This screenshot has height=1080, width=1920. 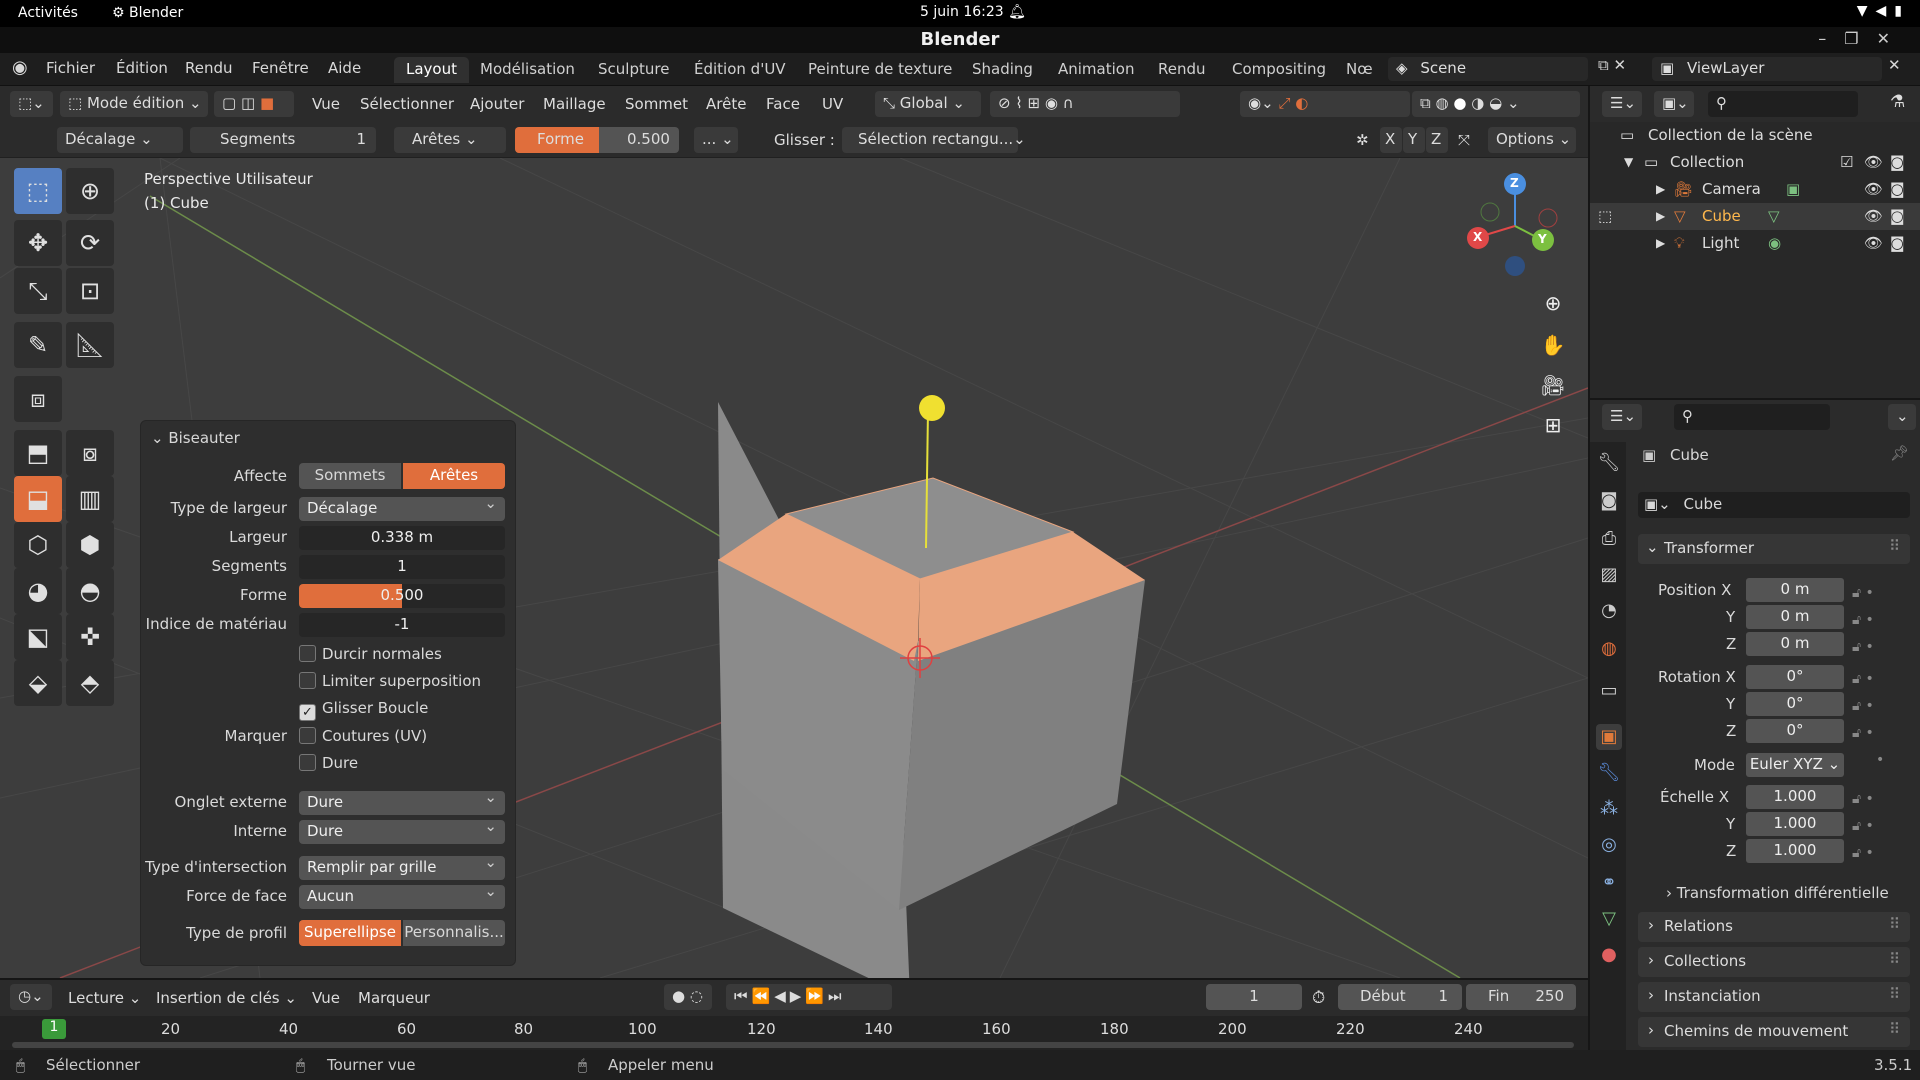 I want to click on rotate-tool-icon: ⟳, so click(x=90, y=243).